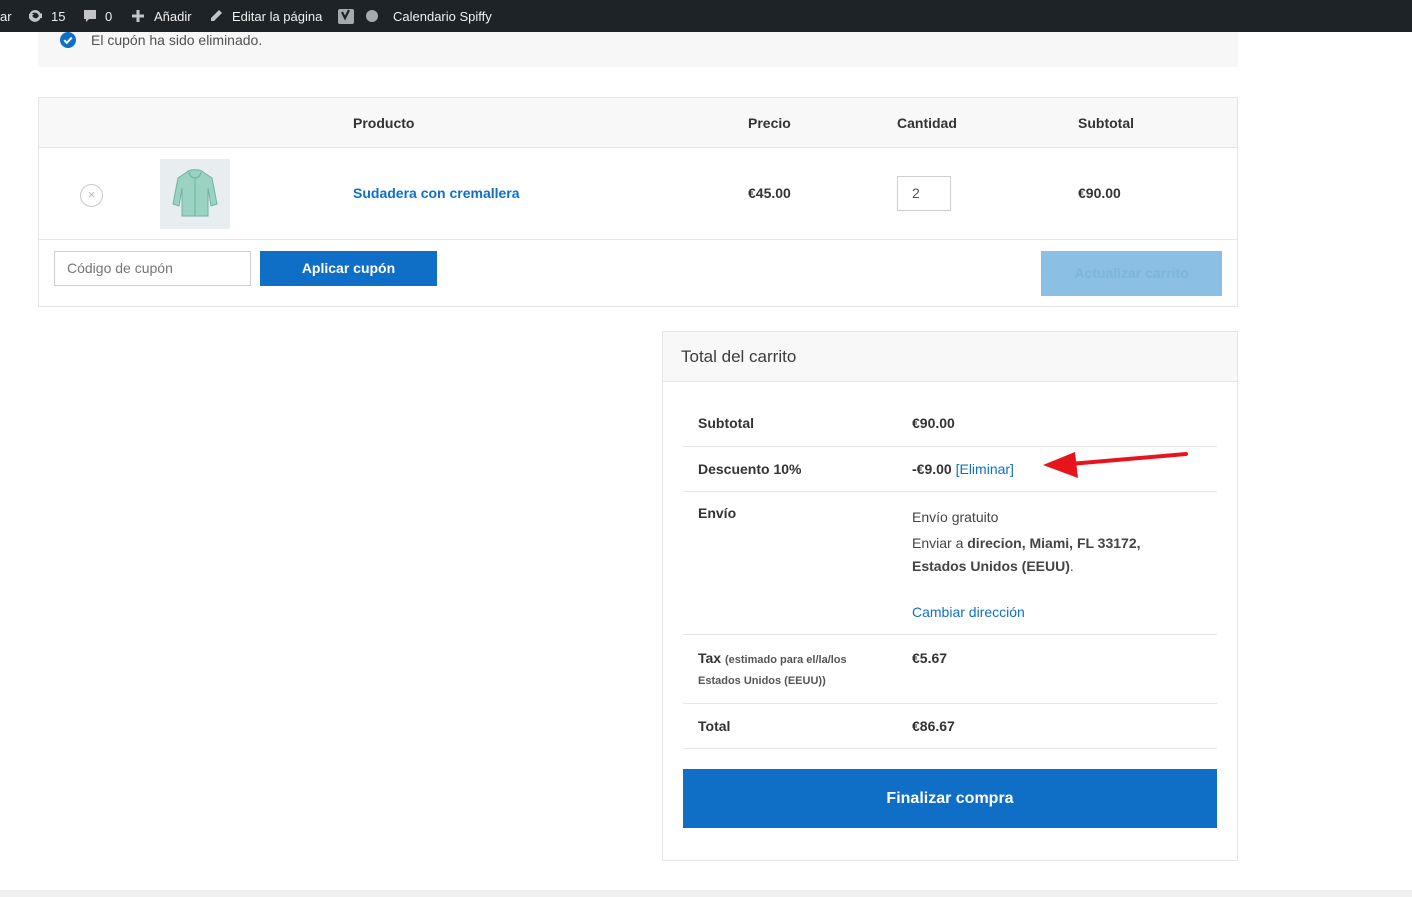 This screenshot has height=897, width=1412. Describe the element at coordinates (45, 16) in the screenshot. I see `adminbar-updates: 15` at that location.